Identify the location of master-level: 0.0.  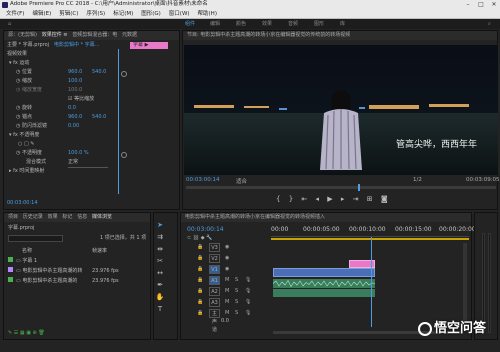
(225, 321).